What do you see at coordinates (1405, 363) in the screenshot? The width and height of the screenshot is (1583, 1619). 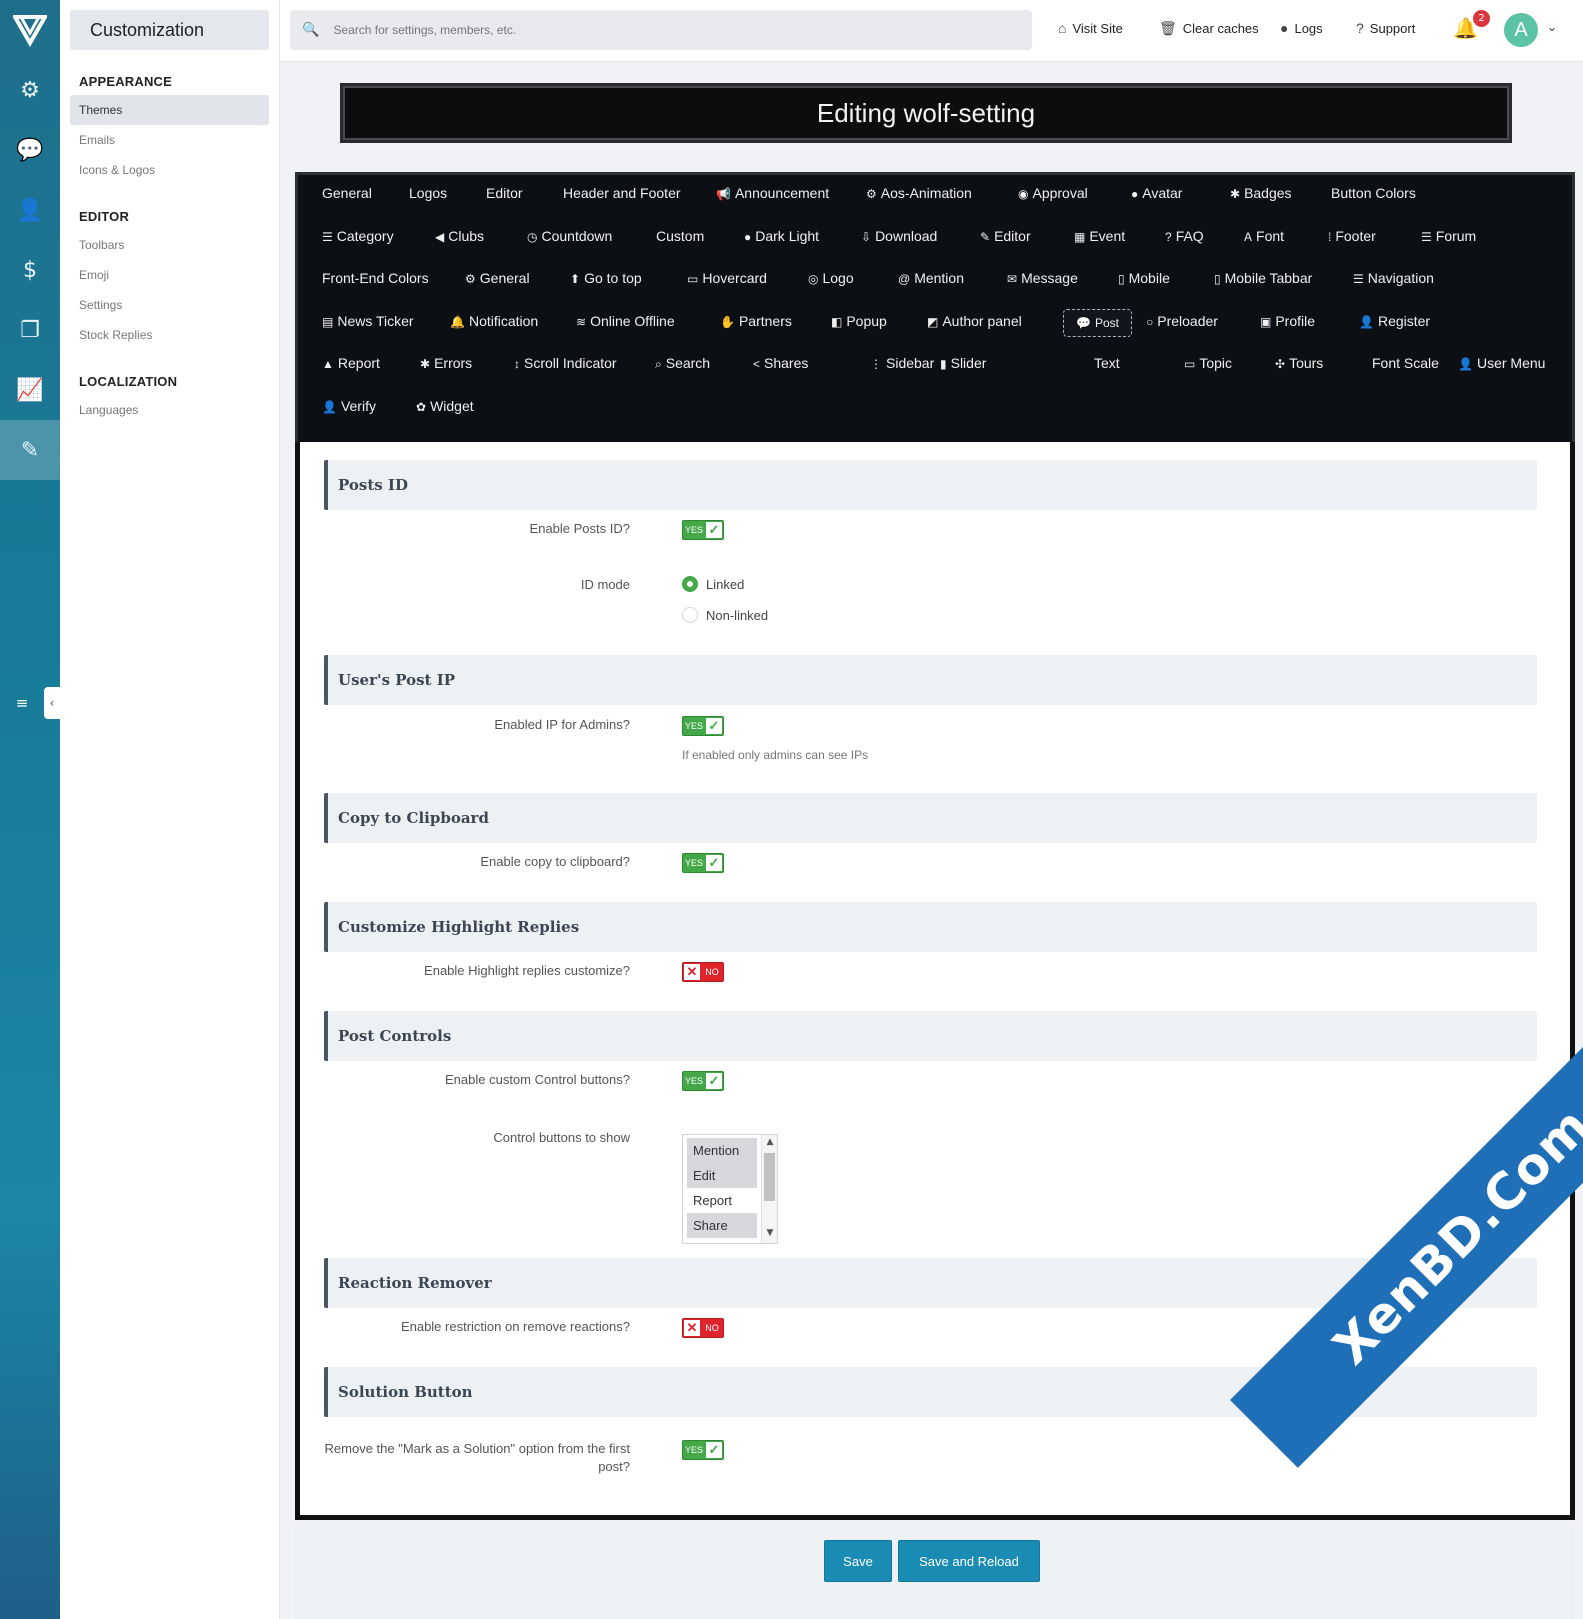 I see `tab-font-scale: Font Scale` at bounding box center [1405, 363].